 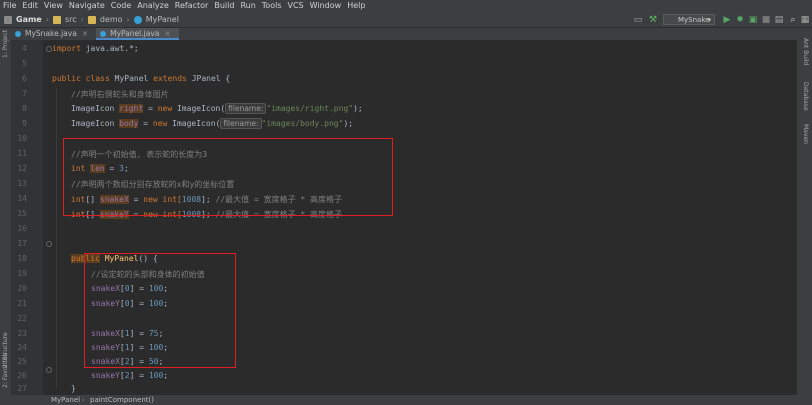 I want to click on line-number: 15, so click(x=22, y=213).